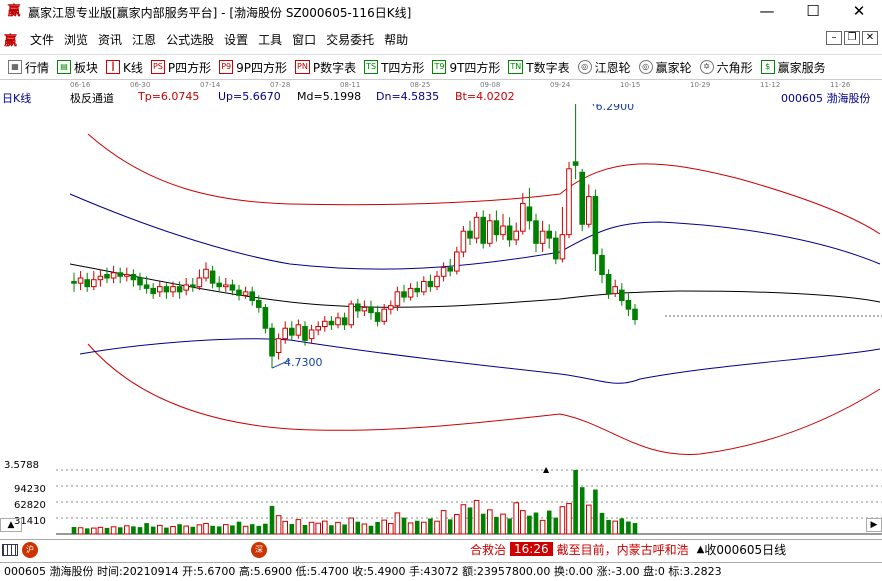 The image size is (882, 581). Describe the element at coordinates (42, 39) in the screenshot. I see `menu-file: 文件` at that location.